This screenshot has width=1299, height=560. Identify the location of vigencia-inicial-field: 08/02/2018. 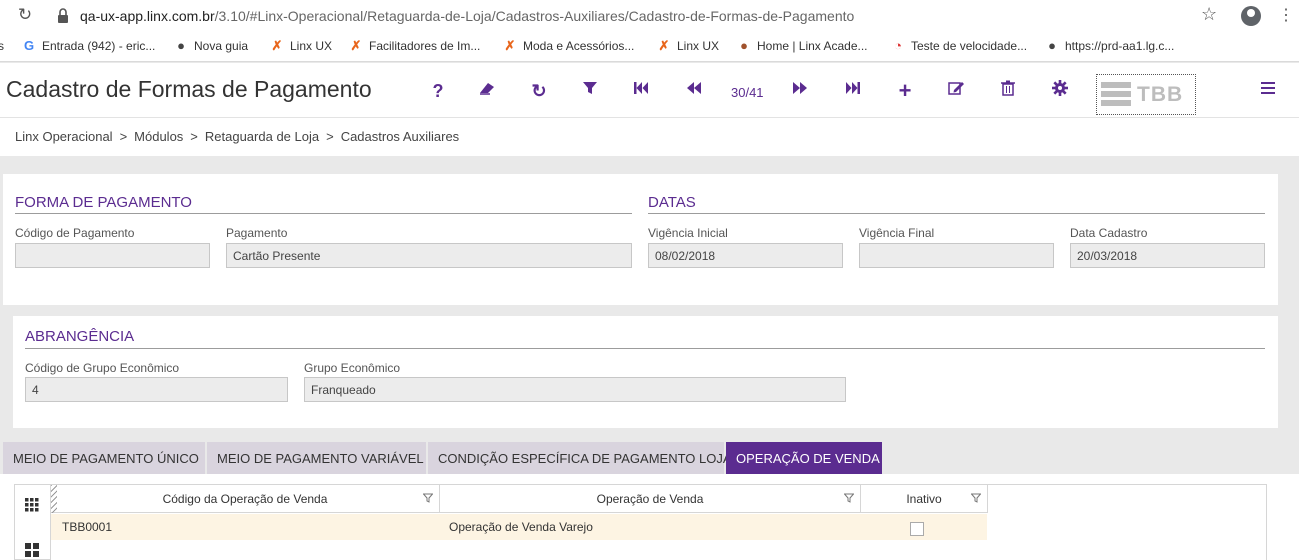
(745, 255).